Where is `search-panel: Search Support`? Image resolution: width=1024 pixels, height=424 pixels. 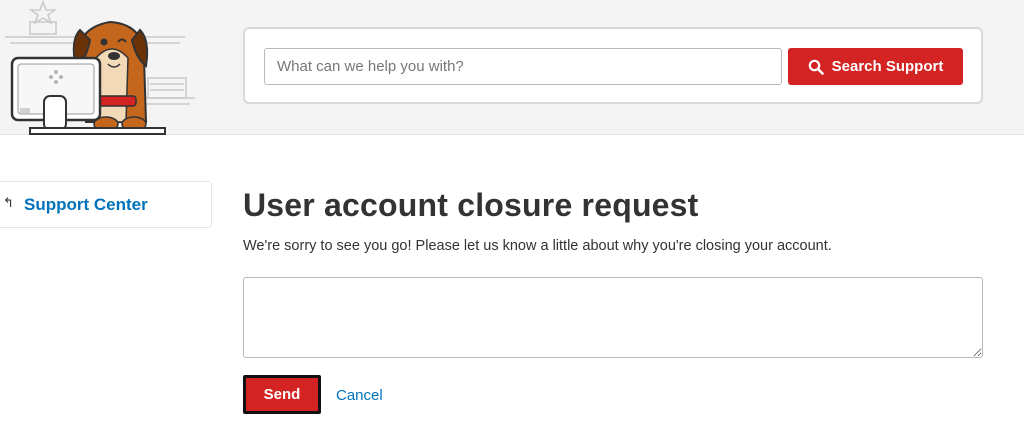
search-panel: Search Support is located at coordinates (613, 65).